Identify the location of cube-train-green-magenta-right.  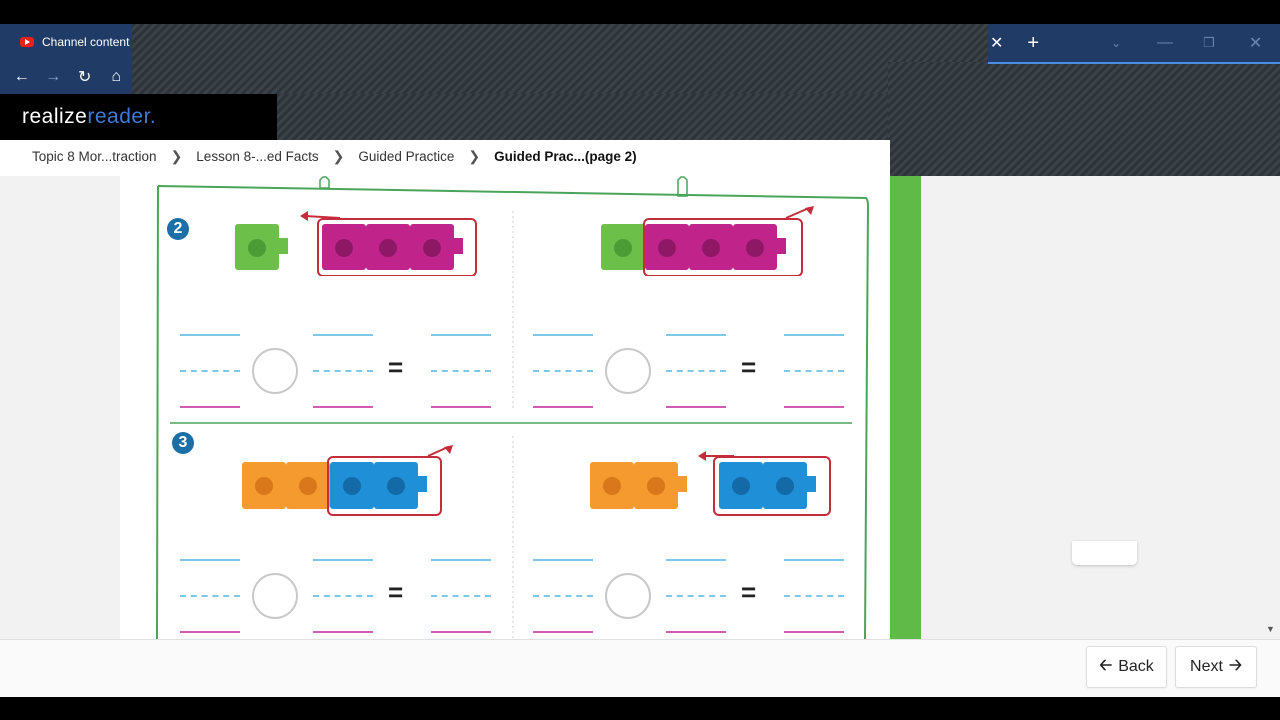
(707, 241).